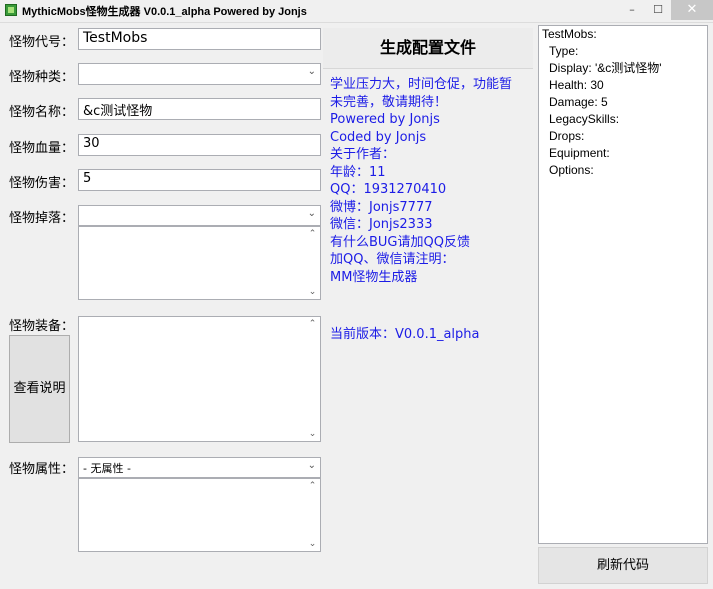 This screenshot has height=589, width=713. Describe the element at coordinates (199, 39) in the screenshot. I see `mob-id-input: TestMobs` at that location.